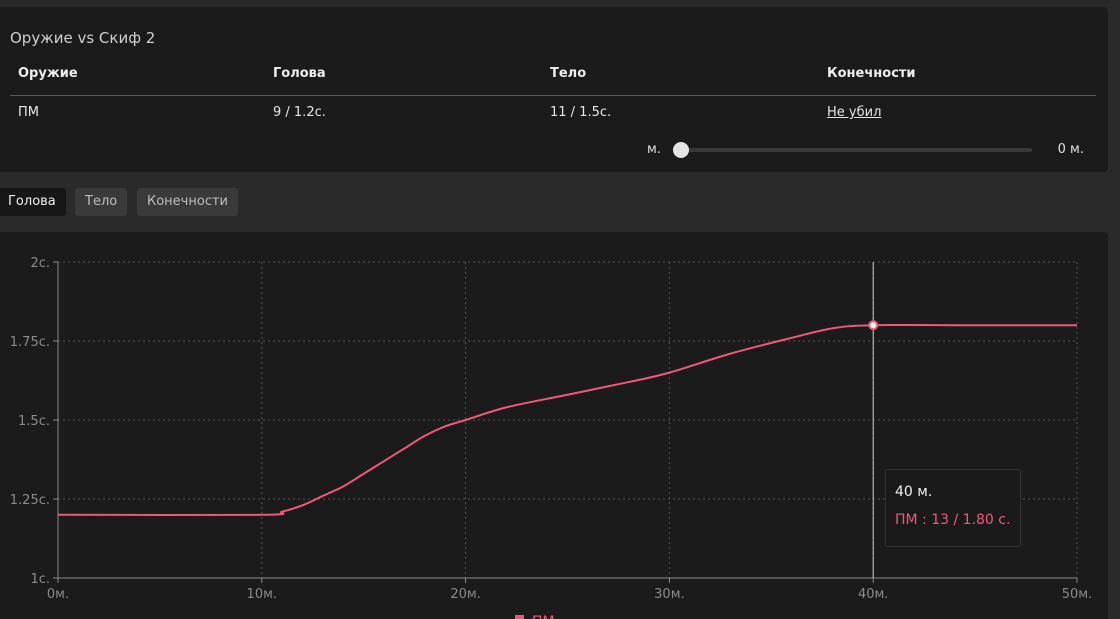 The width and height of the screenshot is (1120, 619). I want to click on distance-slider-thumb, so click(681, 150).